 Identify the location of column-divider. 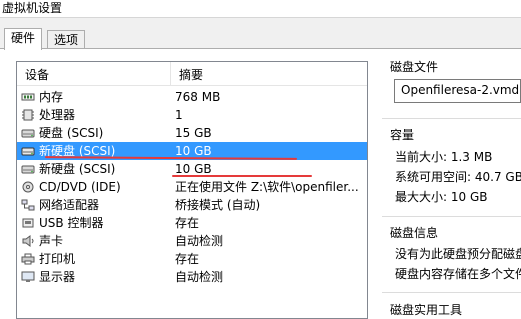
(170, 74).